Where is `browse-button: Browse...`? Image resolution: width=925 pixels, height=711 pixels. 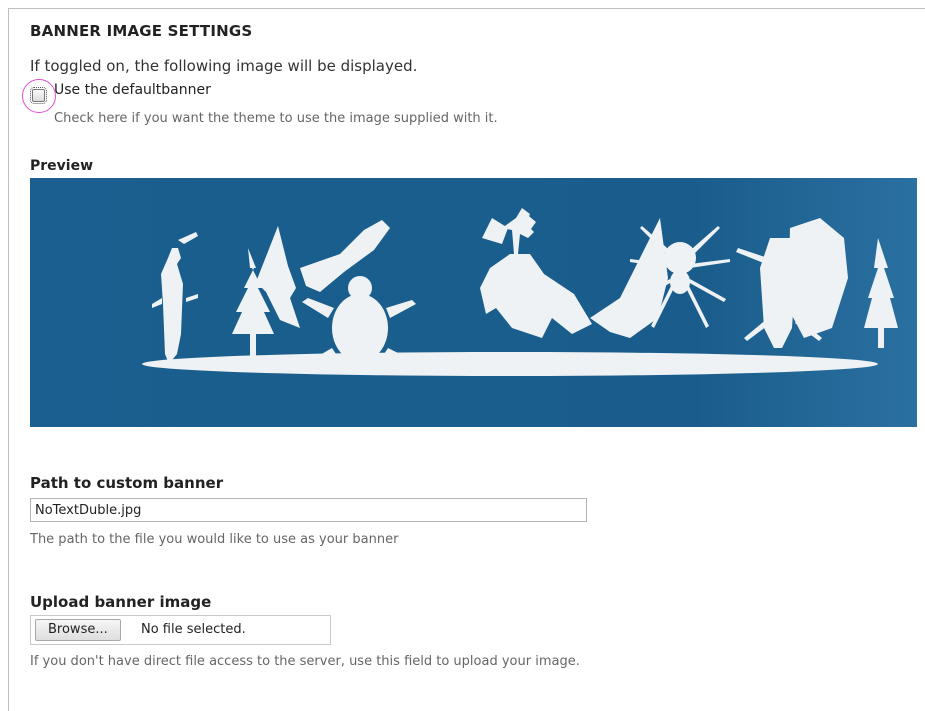 browse-button: Browse... is located at coordinates (78, 630).